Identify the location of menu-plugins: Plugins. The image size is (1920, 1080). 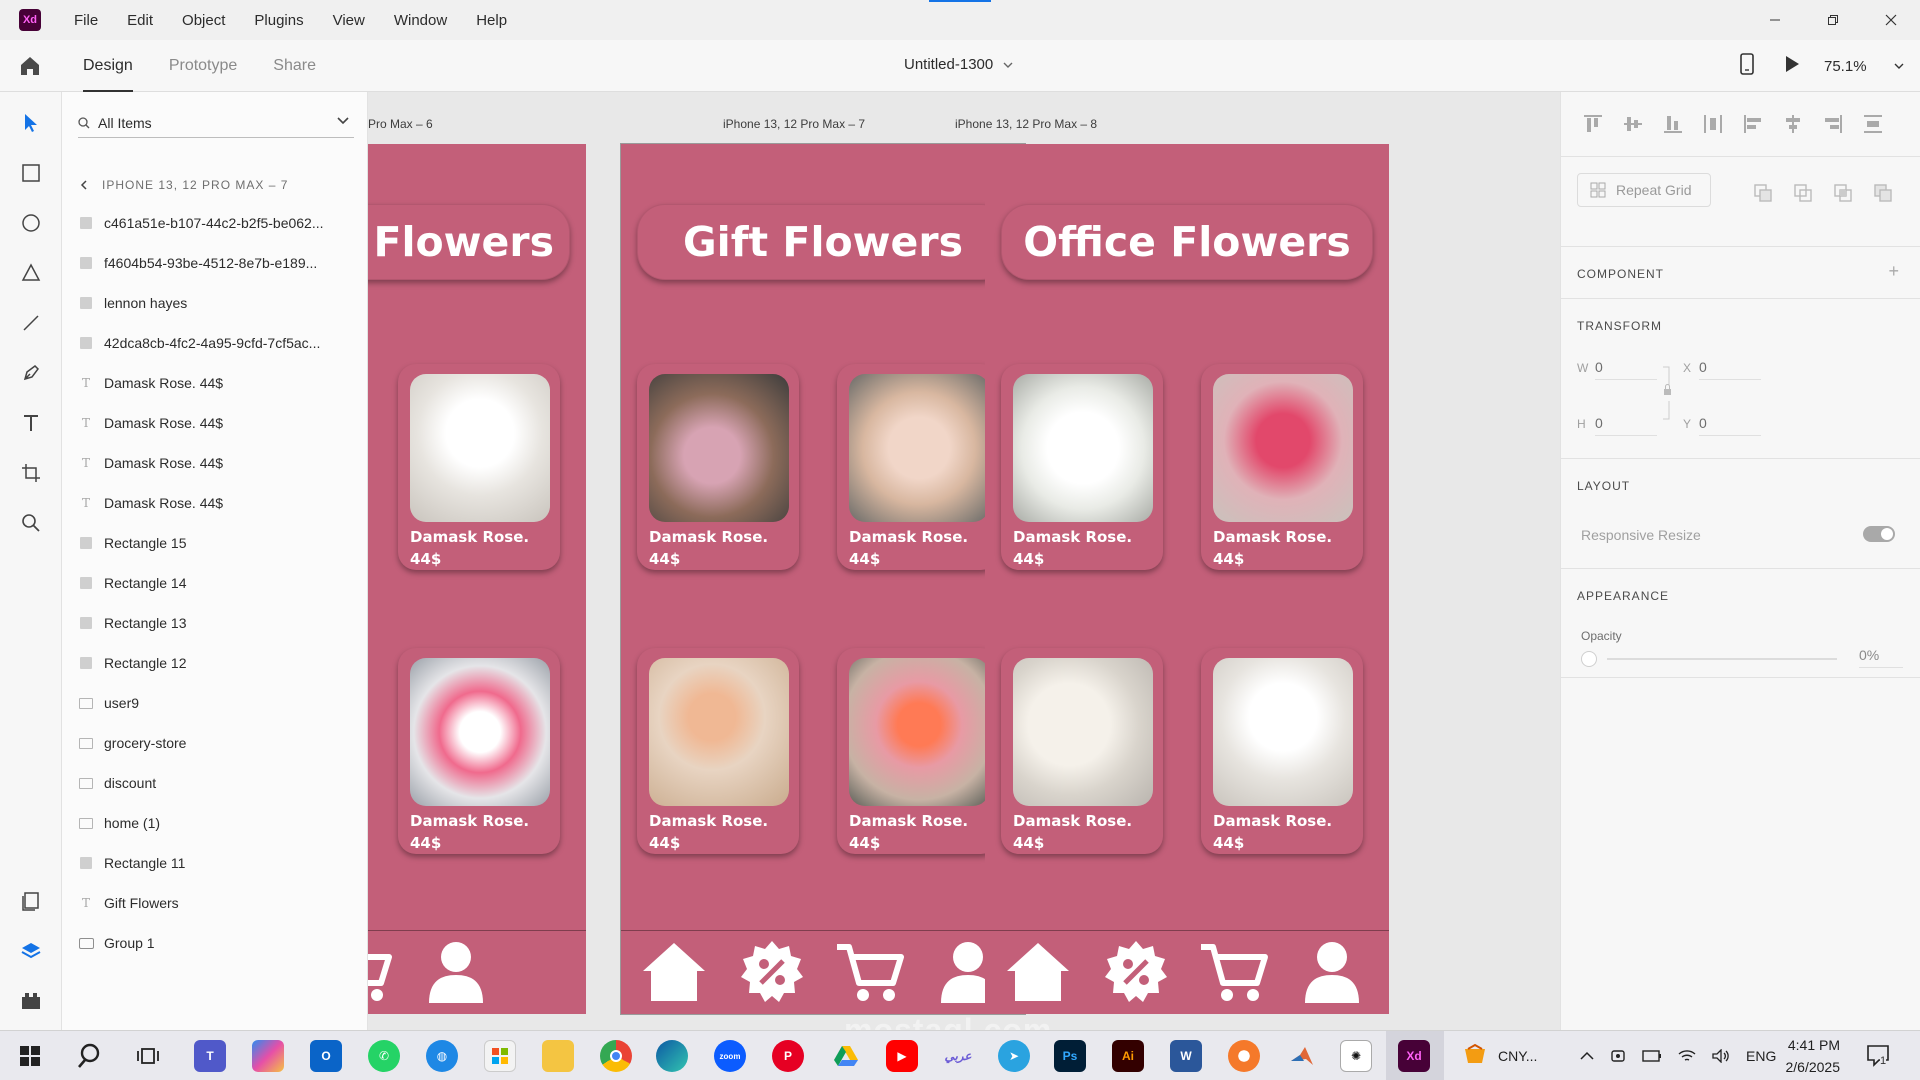
(278, 20).